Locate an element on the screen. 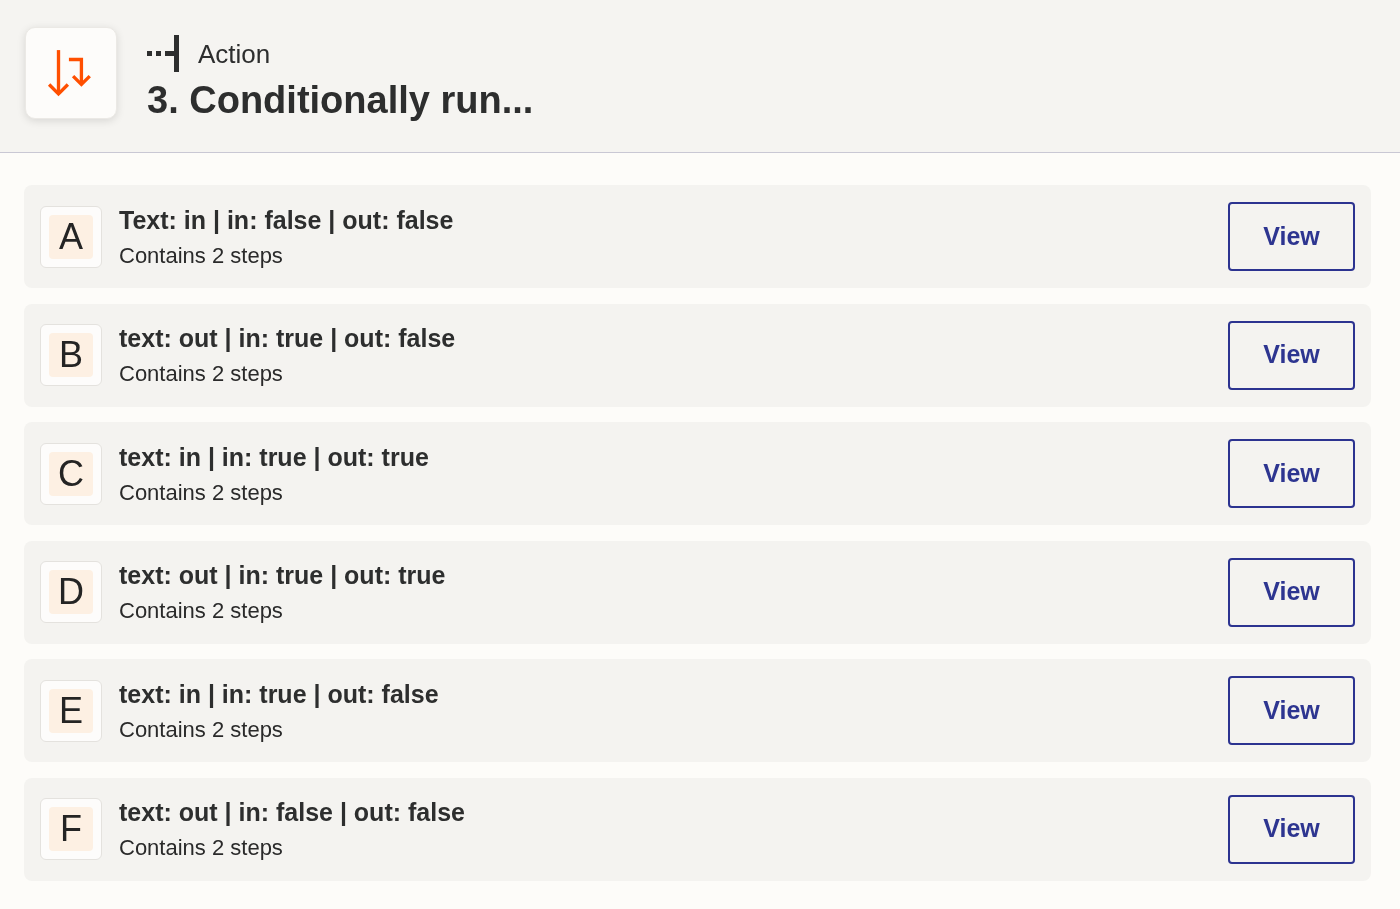 The height and width of the screenshot is (909, 1400). path-title: text: out | in: true | out: false is located at coordinates (288, 338).